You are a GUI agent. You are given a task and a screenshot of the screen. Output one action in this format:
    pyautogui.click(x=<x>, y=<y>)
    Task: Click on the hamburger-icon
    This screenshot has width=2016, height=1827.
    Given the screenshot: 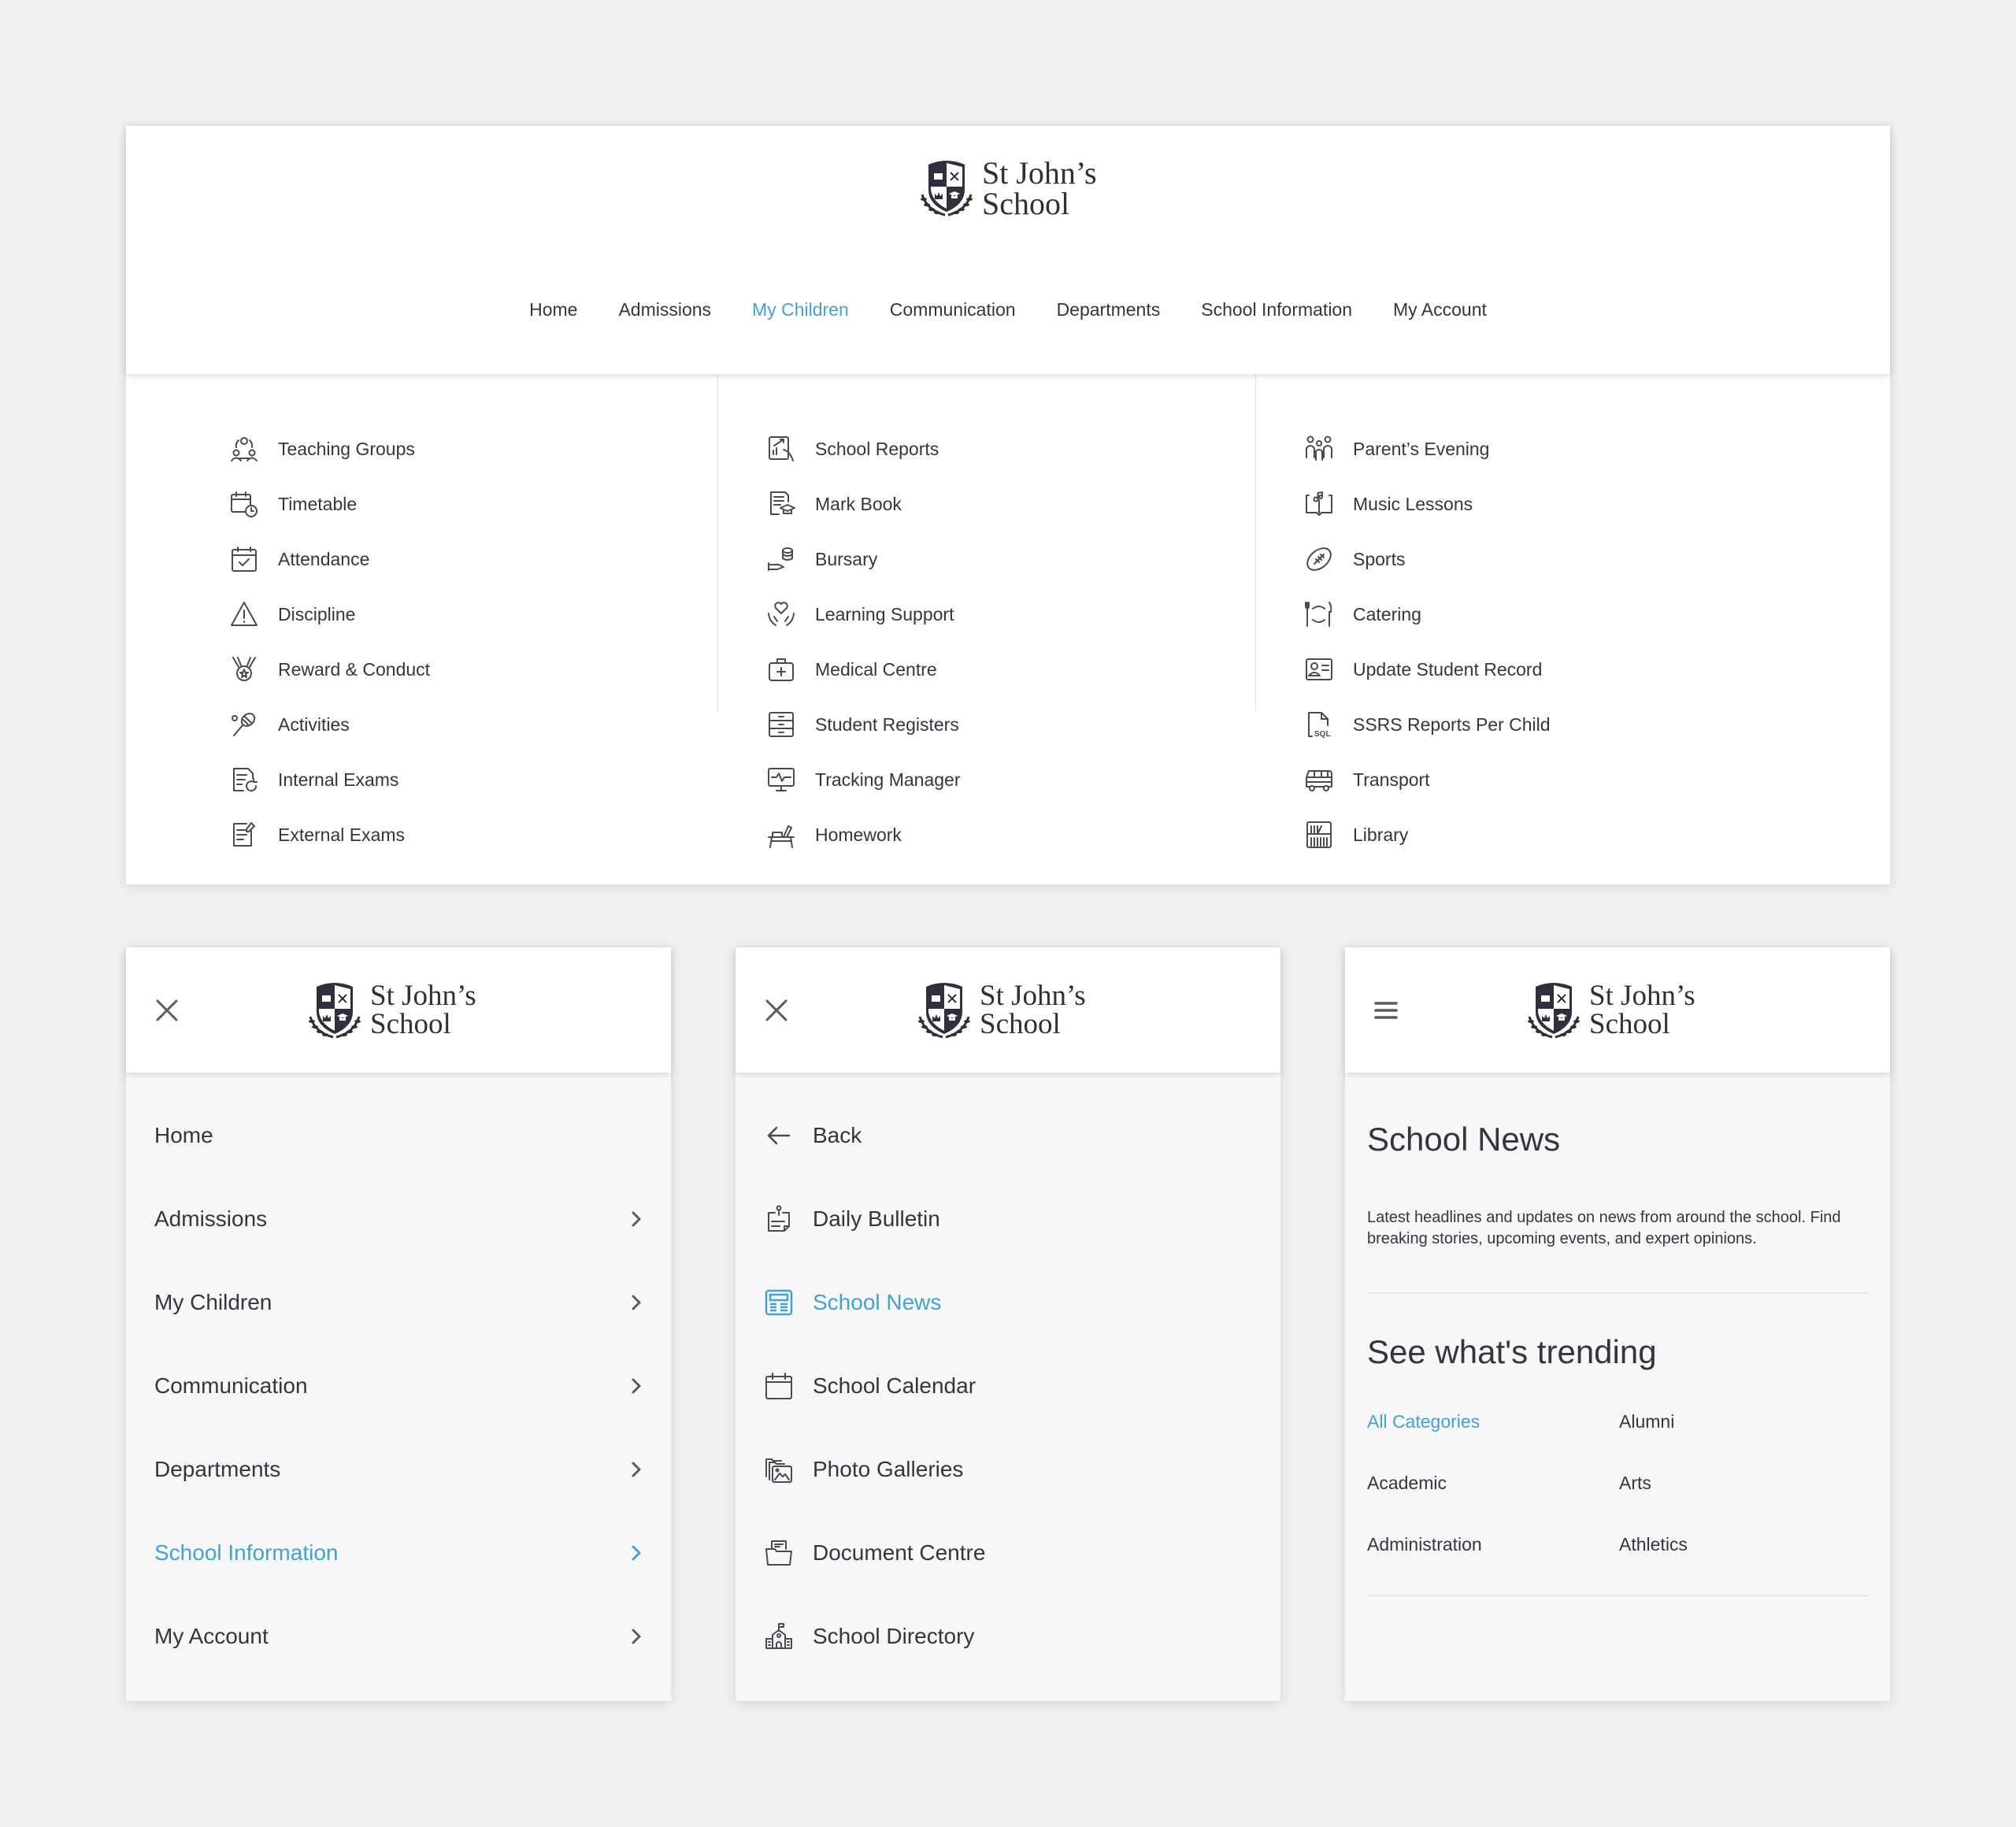 What is the action you would take?
    pyautogui.click(x=1386, y=1010)
    